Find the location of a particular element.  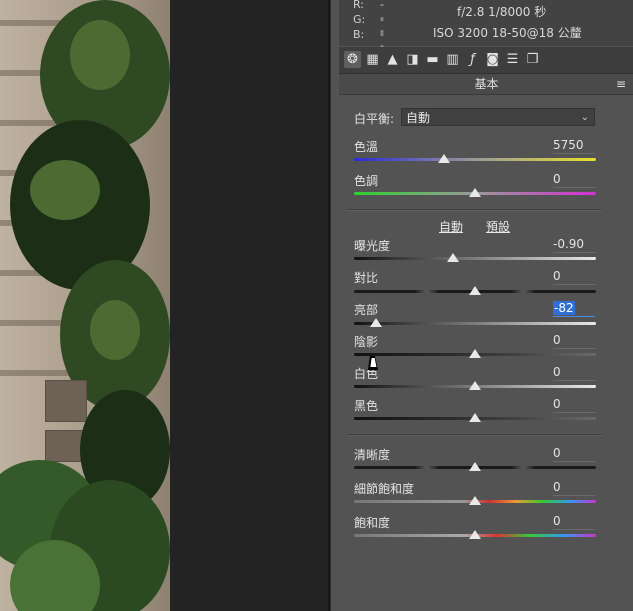

shadows-thumb is located at coordinates (475, 353).